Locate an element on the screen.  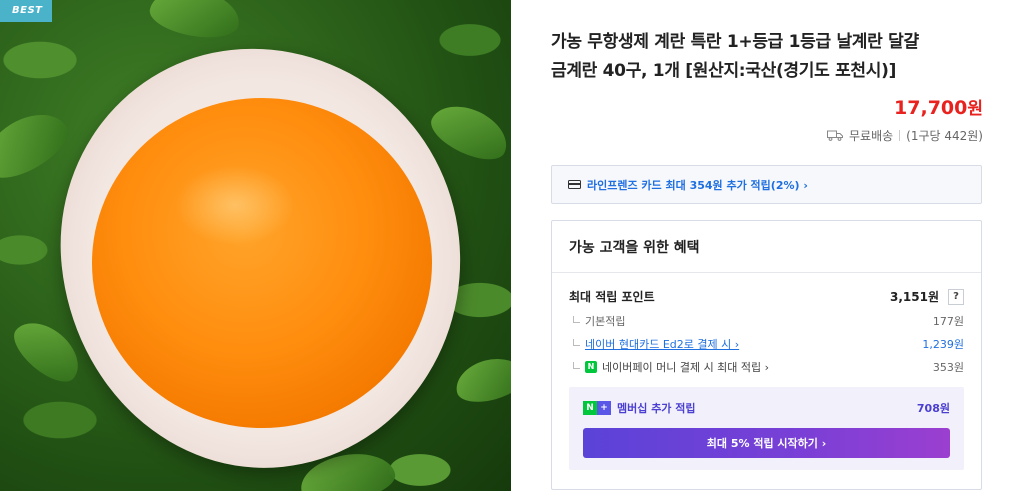
product-title-line1: 가농 무항생제 계란 특란 1+등급 1등급 날계란 달걀 is located at coordinates (735, 42).